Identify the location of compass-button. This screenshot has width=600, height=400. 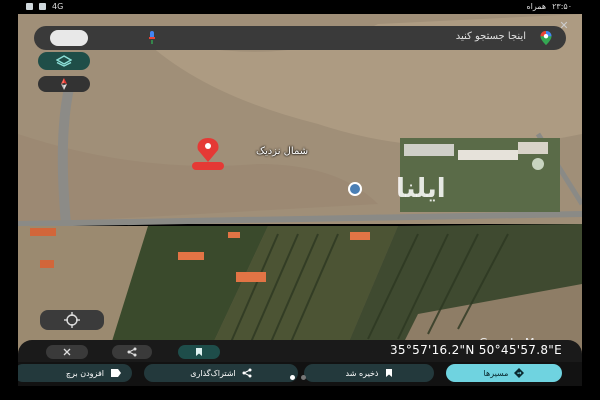
(64, 84).